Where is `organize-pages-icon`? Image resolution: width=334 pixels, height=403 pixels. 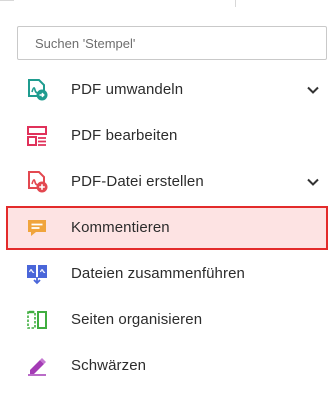
organize-pages-icon is located at coordinates (37, 320).